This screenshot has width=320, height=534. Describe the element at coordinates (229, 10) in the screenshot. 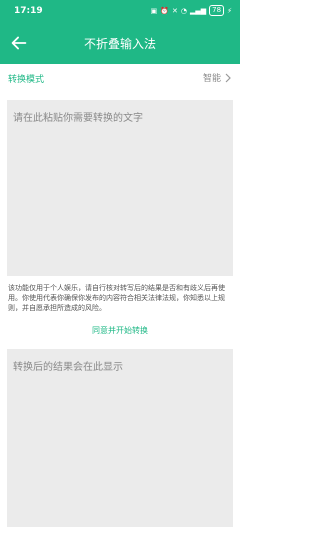

I see `charging-icon: ⚡` at that location.